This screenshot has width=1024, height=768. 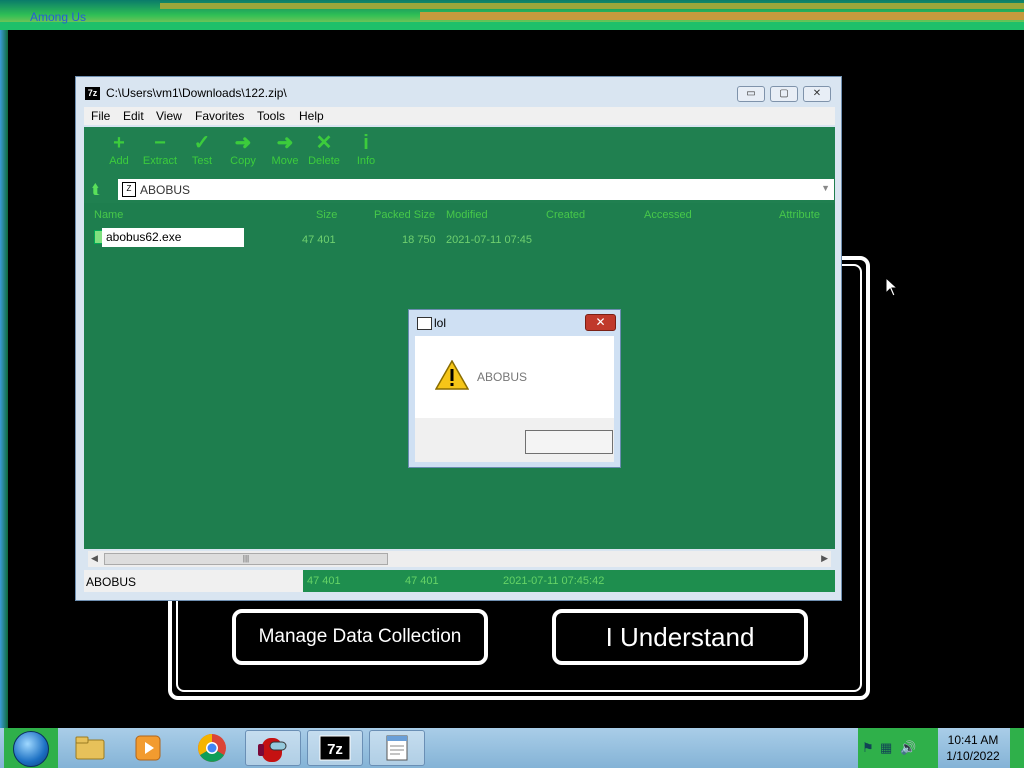 What do you see at coordinates (799, 215) in the screenshot?
I see `column-attributes: Attribute` at bounding box center [799, 215].